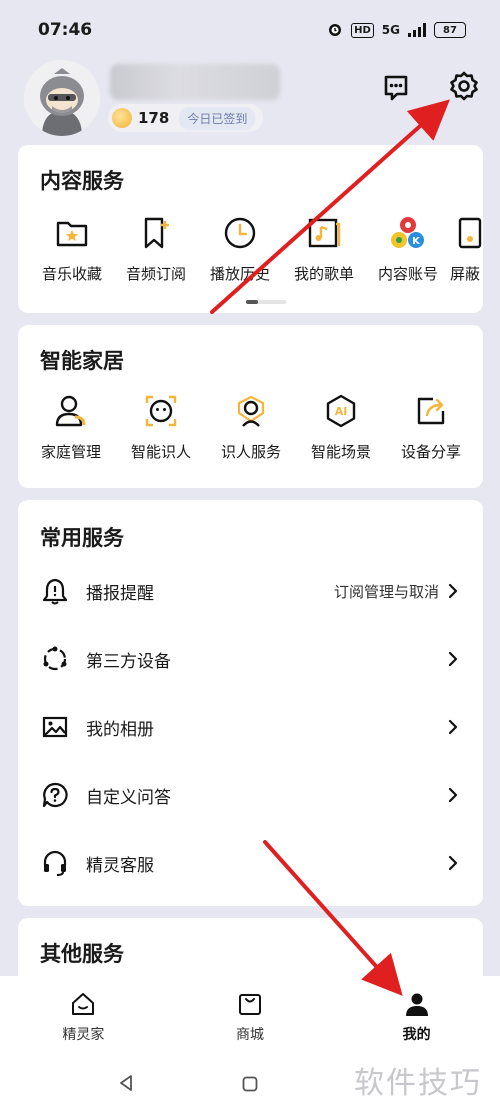 The width and height of the screenshot is (500, 1118). What do you see at coordinates (83, 1016) in the screenshot?
I see `tab-home: 精灵家` at bounding box center [83, 1016].